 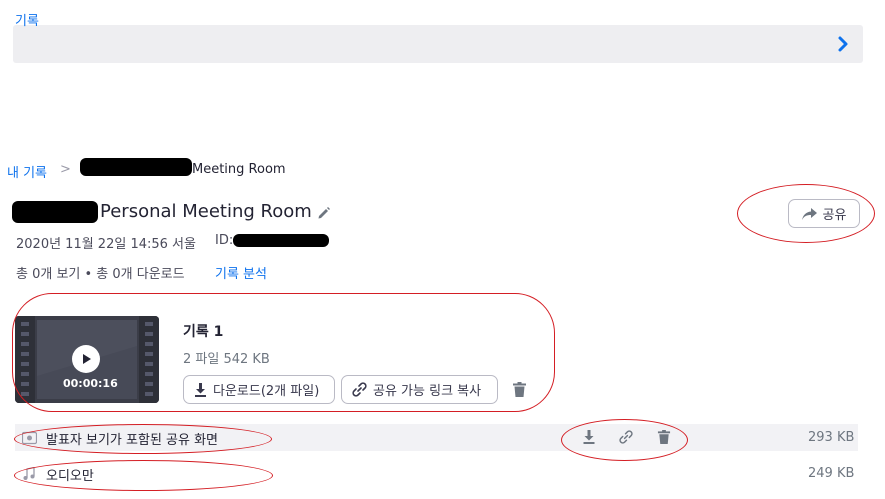 I want to click on page-title: Personal Meeting Room, so click(x=206, y=211).